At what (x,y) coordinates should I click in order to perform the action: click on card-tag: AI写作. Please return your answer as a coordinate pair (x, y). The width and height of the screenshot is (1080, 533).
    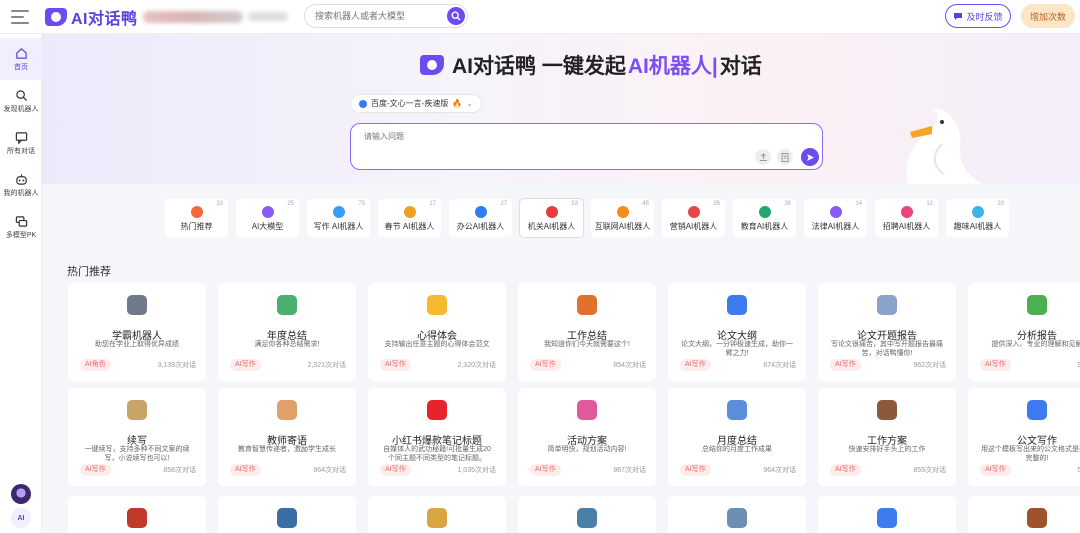
    Looking at the image, I should click on (395, 470).